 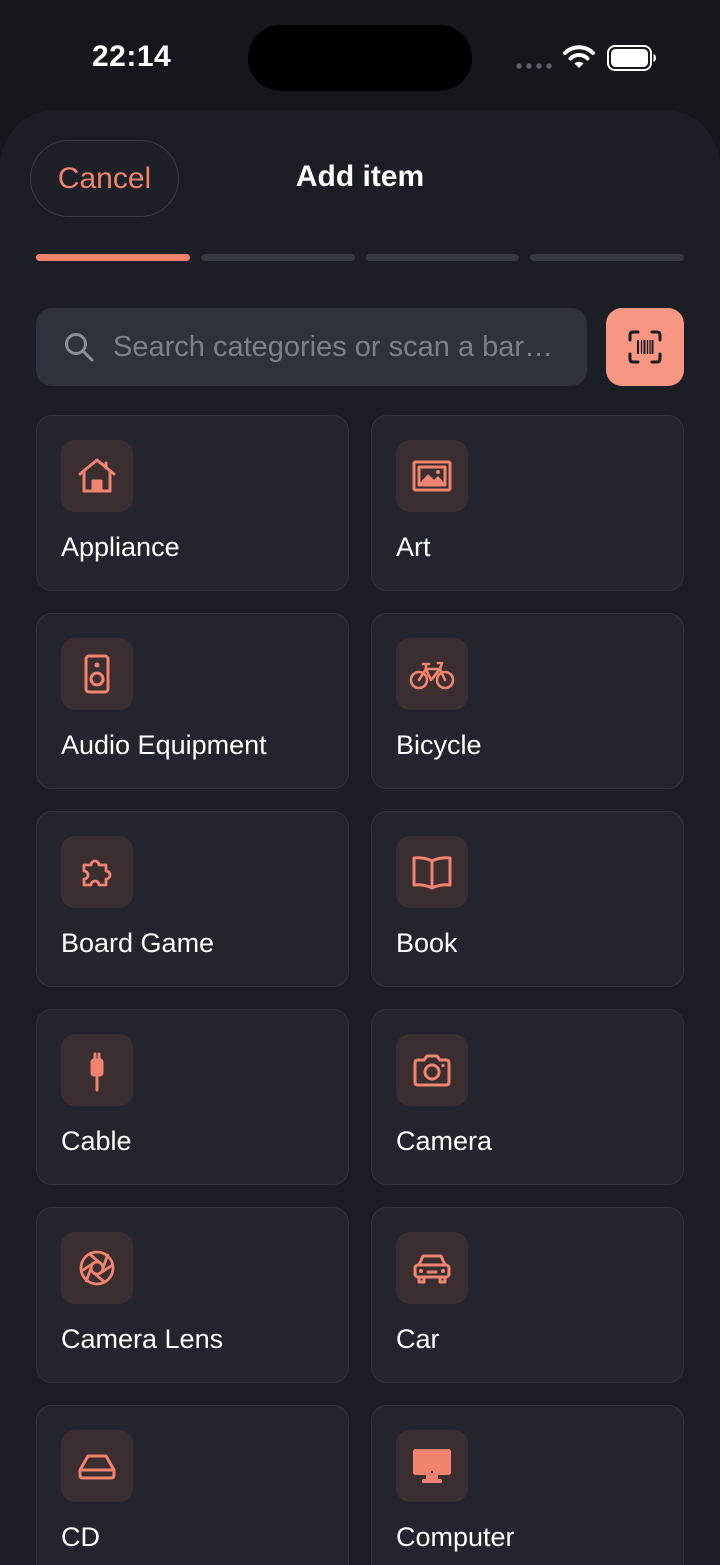 What do you see at coordinates (96, 1141) in the screenshot?
I see `category-label: Cable` at bounding box center [96, 1141].